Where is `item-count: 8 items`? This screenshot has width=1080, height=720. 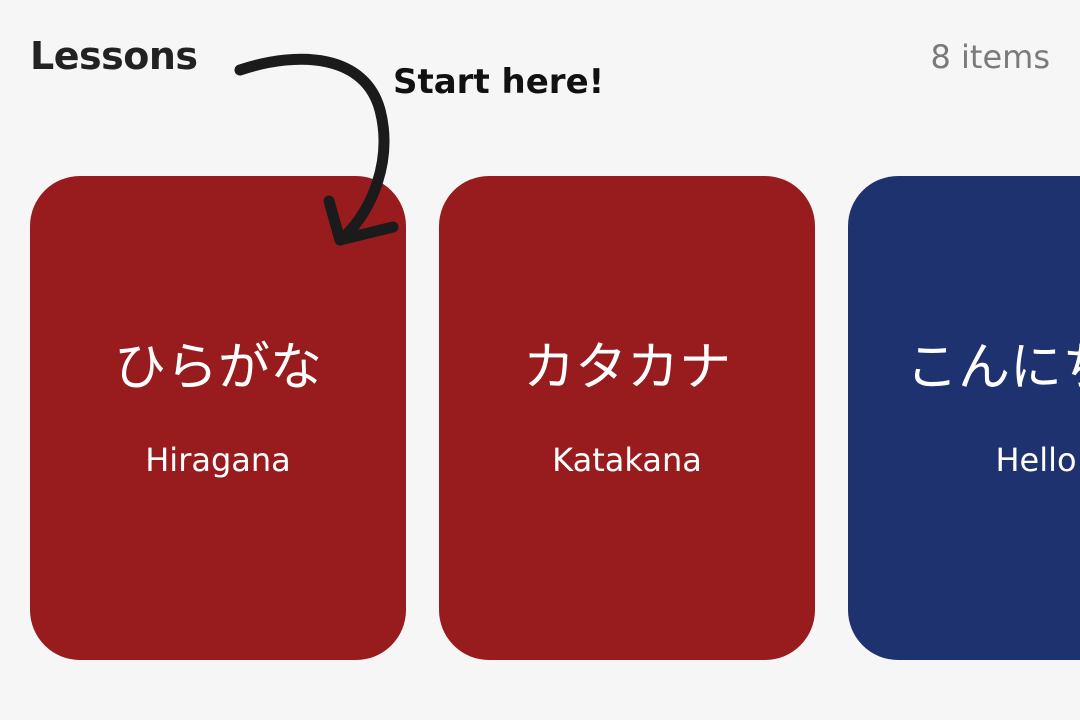
item-count: 8 items is located at coordinates (990, 57).